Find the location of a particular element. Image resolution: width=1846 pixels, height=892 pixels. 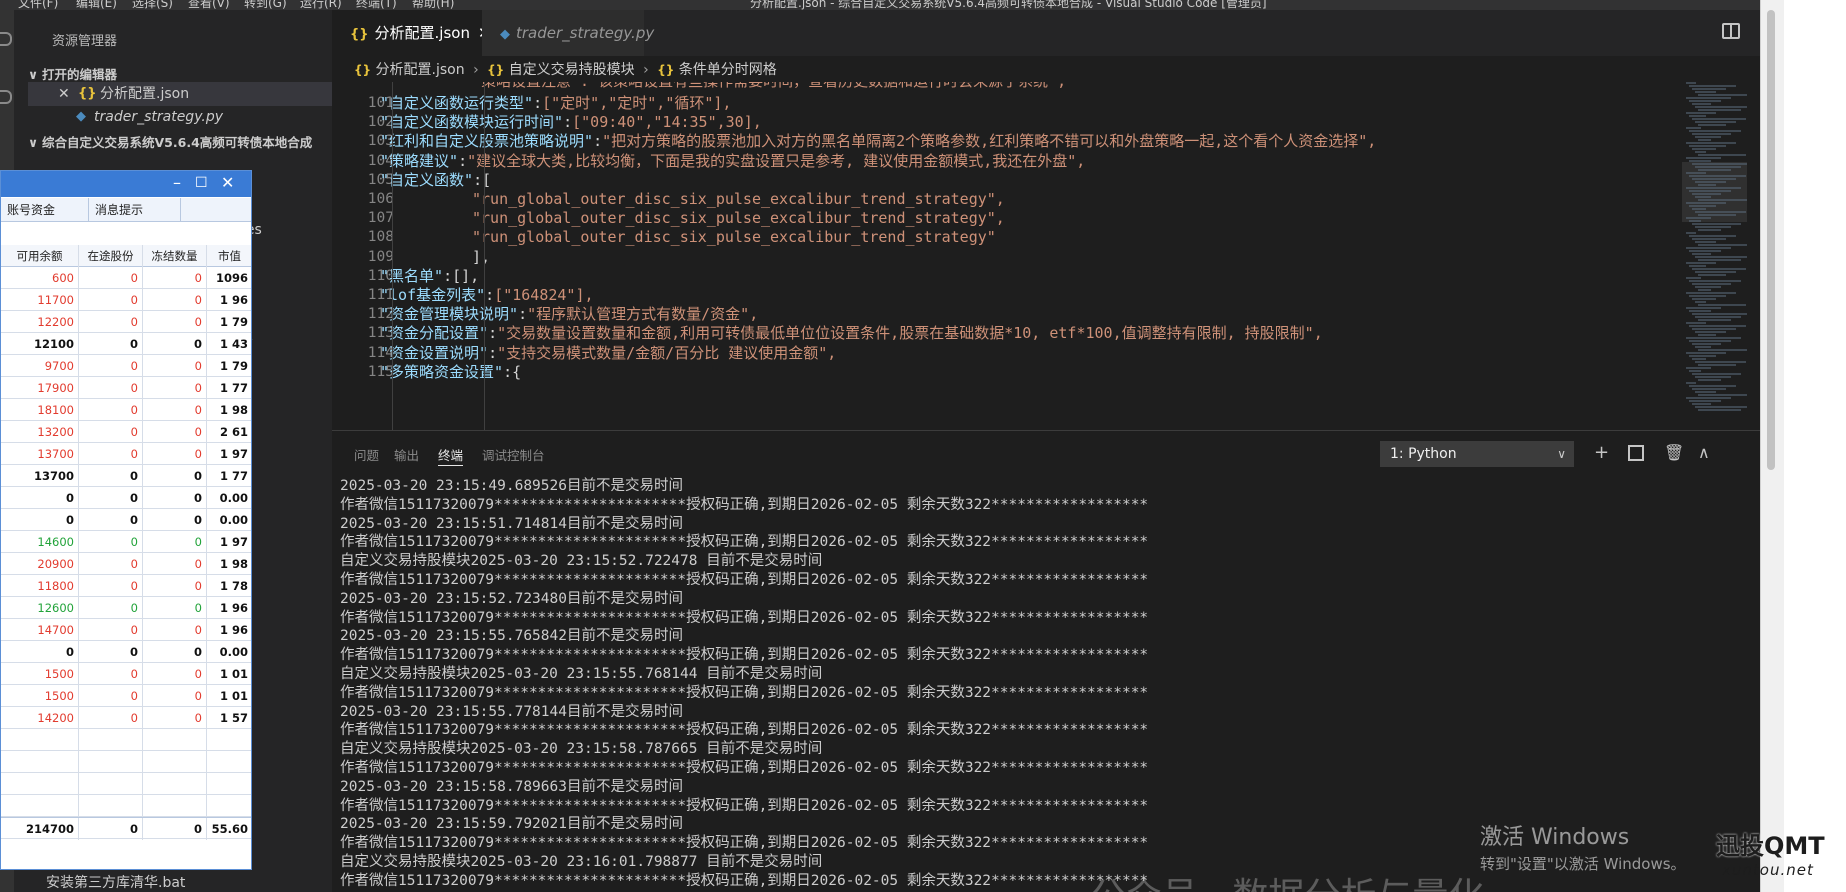

page-scrollbar-thumb is located at coordinates (1771, 240).